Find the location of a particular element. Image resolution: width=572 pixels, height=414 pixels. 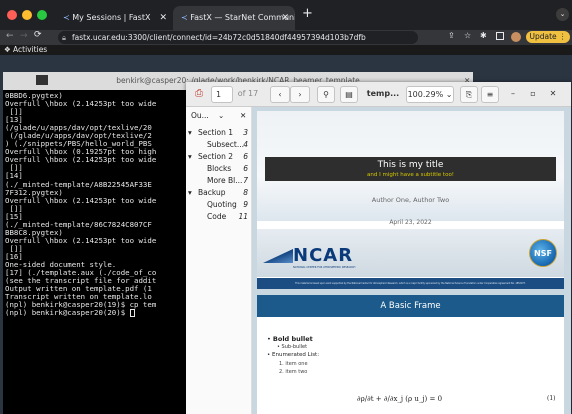

nsf-logo-text: NSF is located at coordinates (543, 253).